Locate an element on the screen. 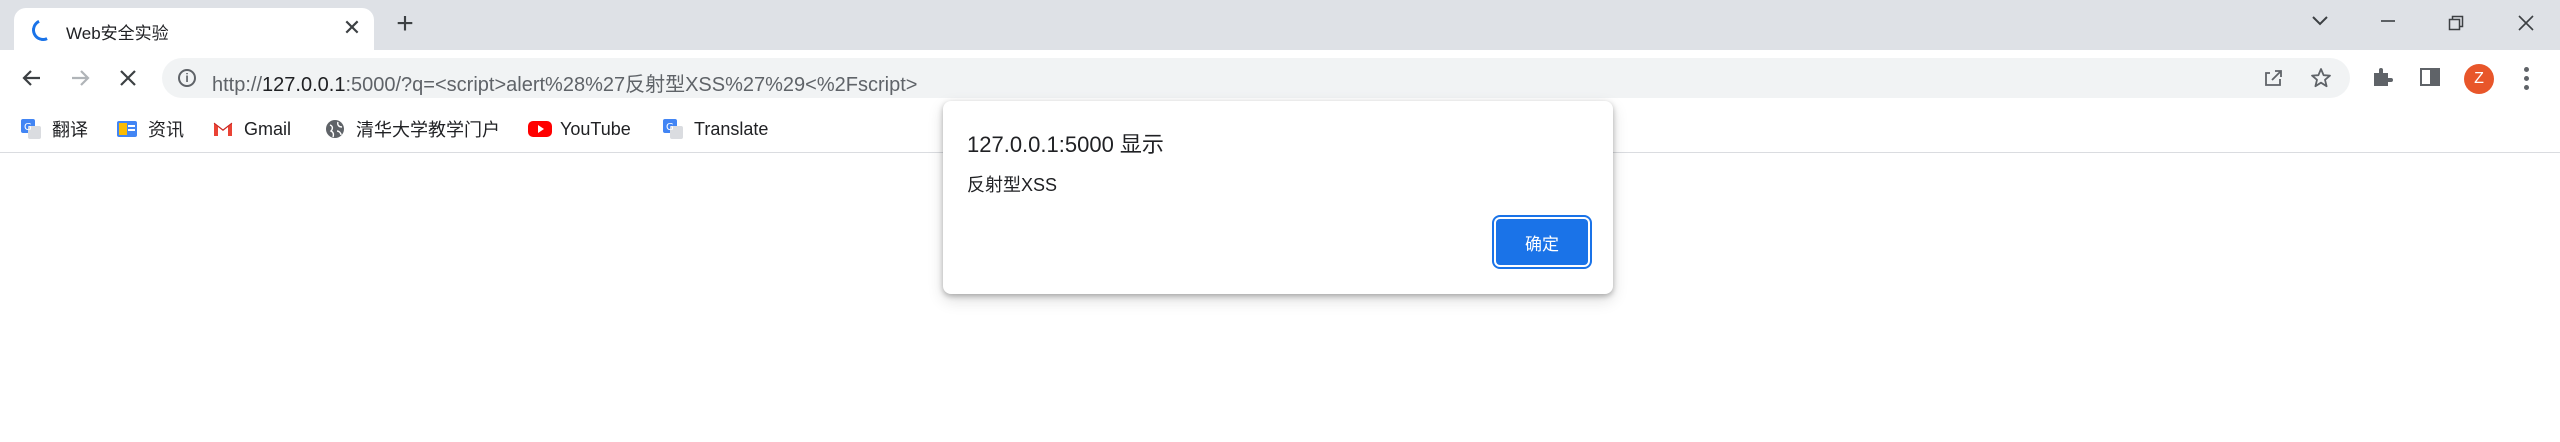 Image resolution: width=2560 pixels, height=442 pixels. bookmark-label: 清华大学教学门户 is located at coordinates (428, 130).